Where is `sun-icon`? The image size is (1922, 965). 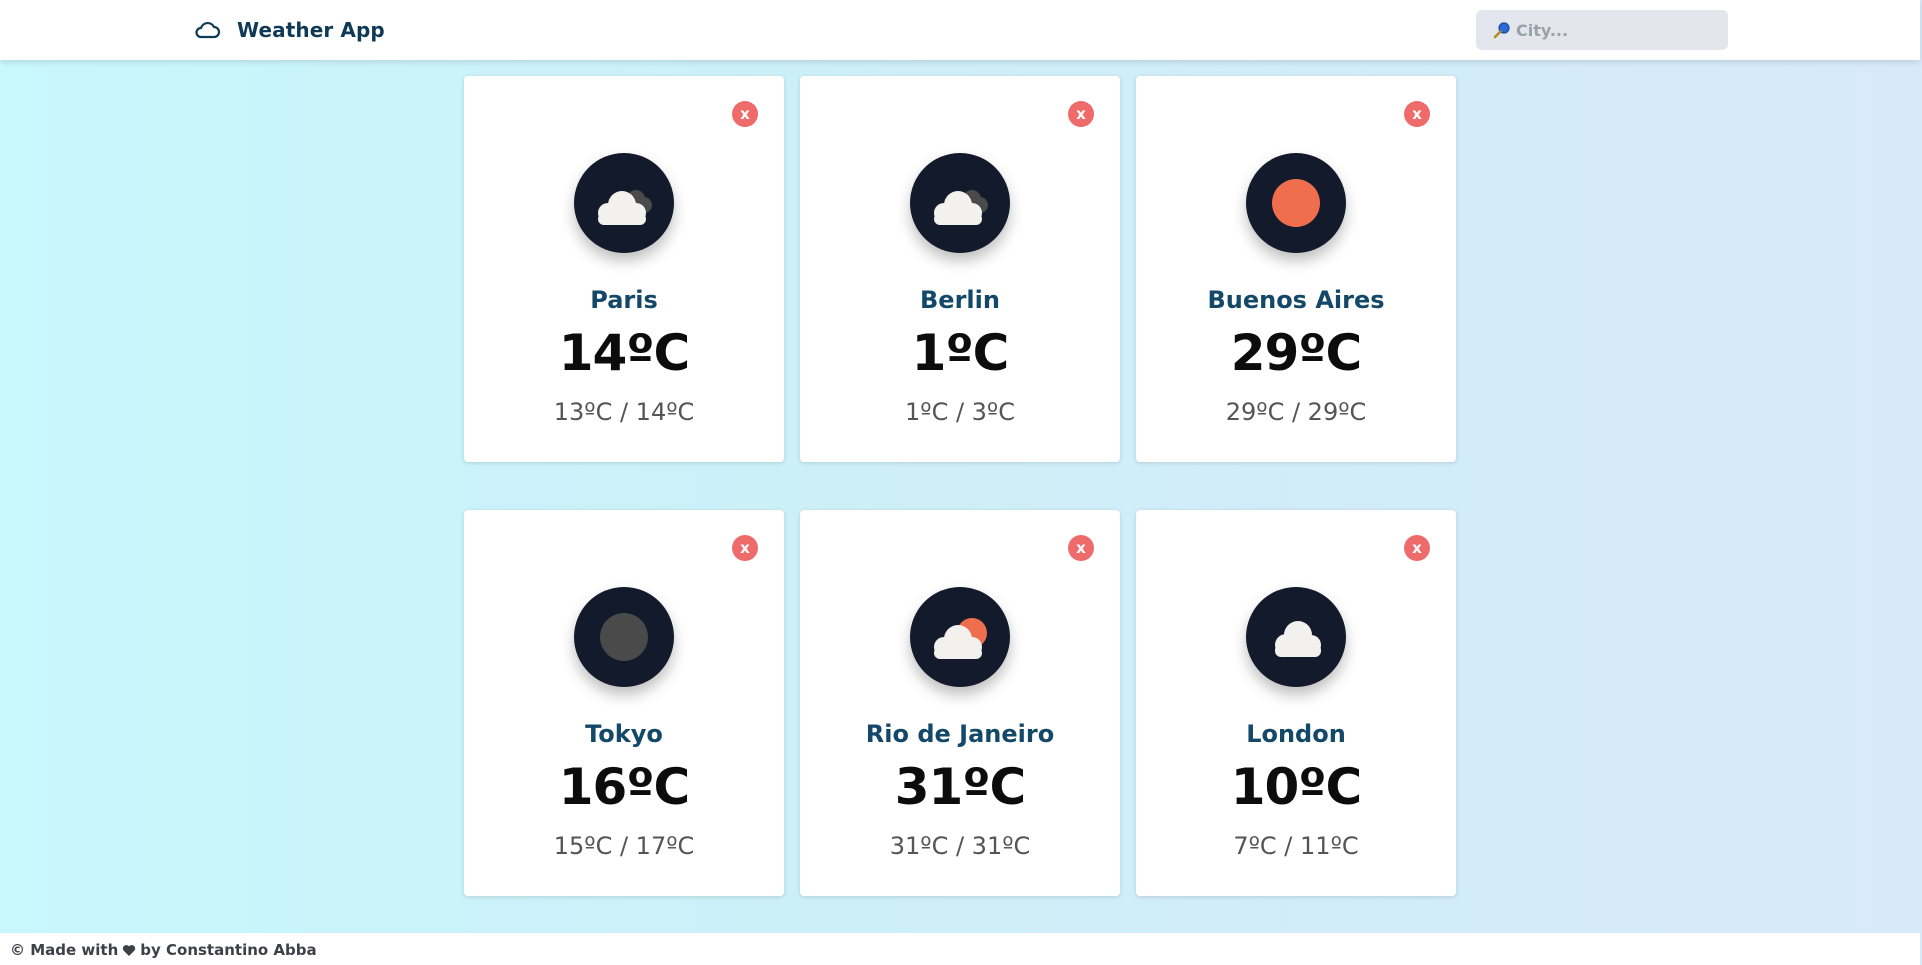 sun-icon is located at coordinates (1296, 203).